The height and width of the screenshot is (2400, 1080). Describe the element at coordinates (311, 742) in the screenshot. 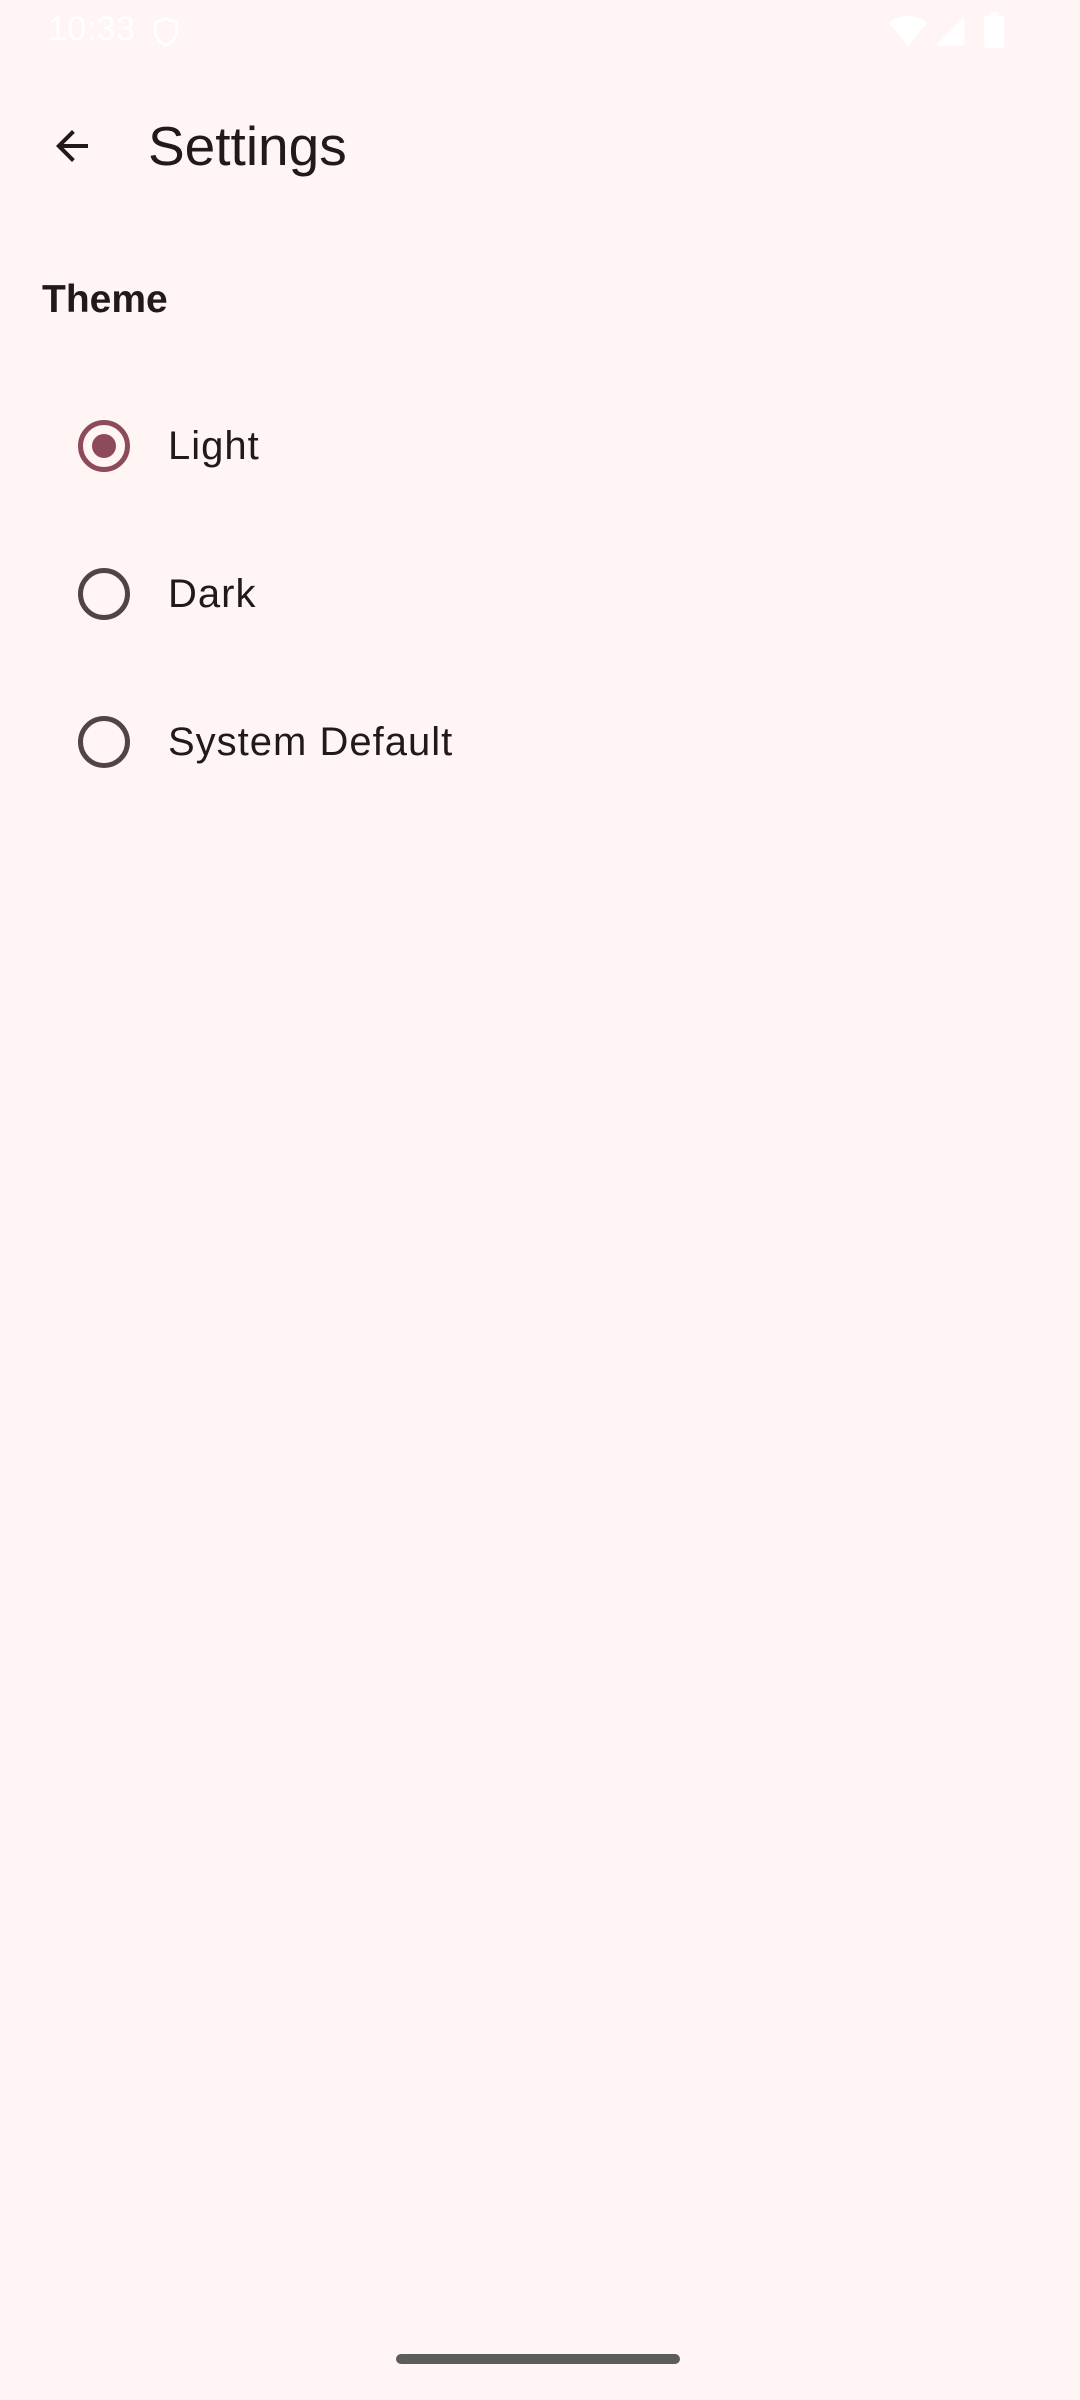

I see `theme-option-label: System Default` at that location.